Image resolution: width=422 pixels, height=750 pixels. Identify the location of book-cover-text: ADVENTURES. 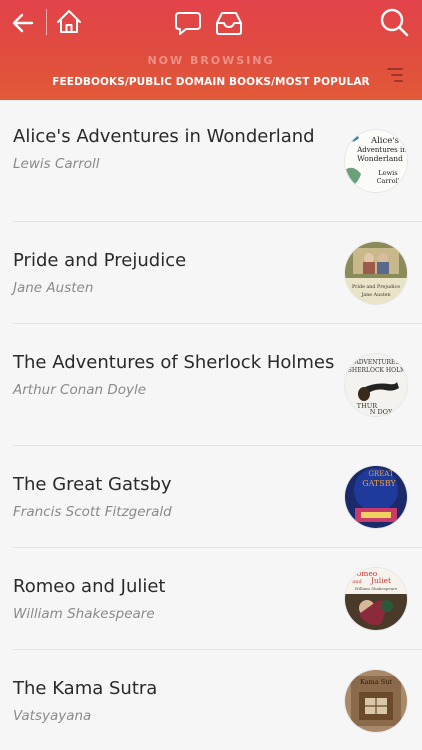
(376, 362).